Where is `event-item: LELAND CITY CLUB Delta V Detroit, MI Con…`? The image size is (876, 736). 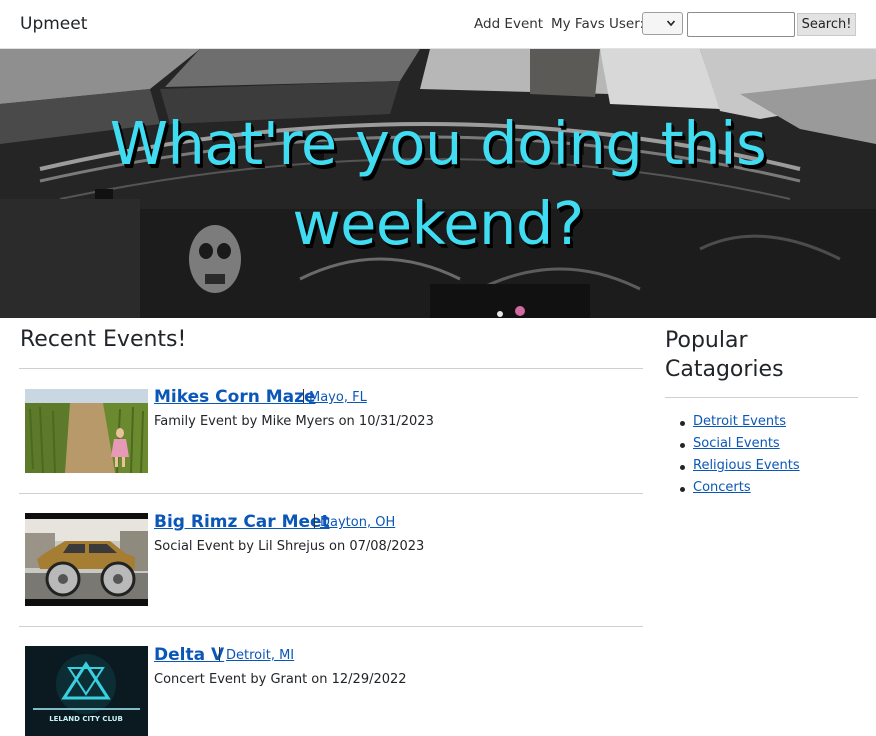
event-item: LELAND CITY CLUB Delta V Detroit, MI Con… is located at coordinates (331, 690).